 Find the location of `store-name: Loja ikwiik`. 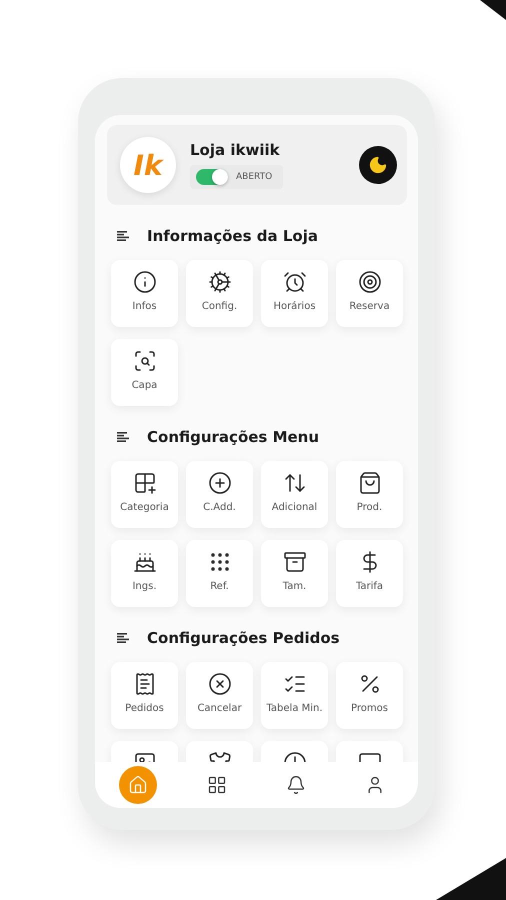

store-name: Loja ikwiik is located at coordinates (235, 150).